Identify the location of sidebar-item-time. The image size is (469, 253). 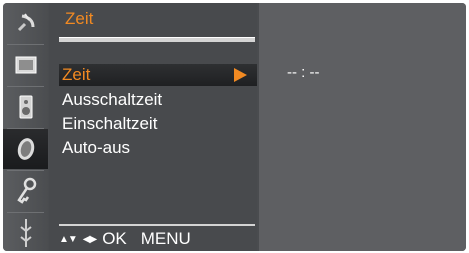
(25, 149).